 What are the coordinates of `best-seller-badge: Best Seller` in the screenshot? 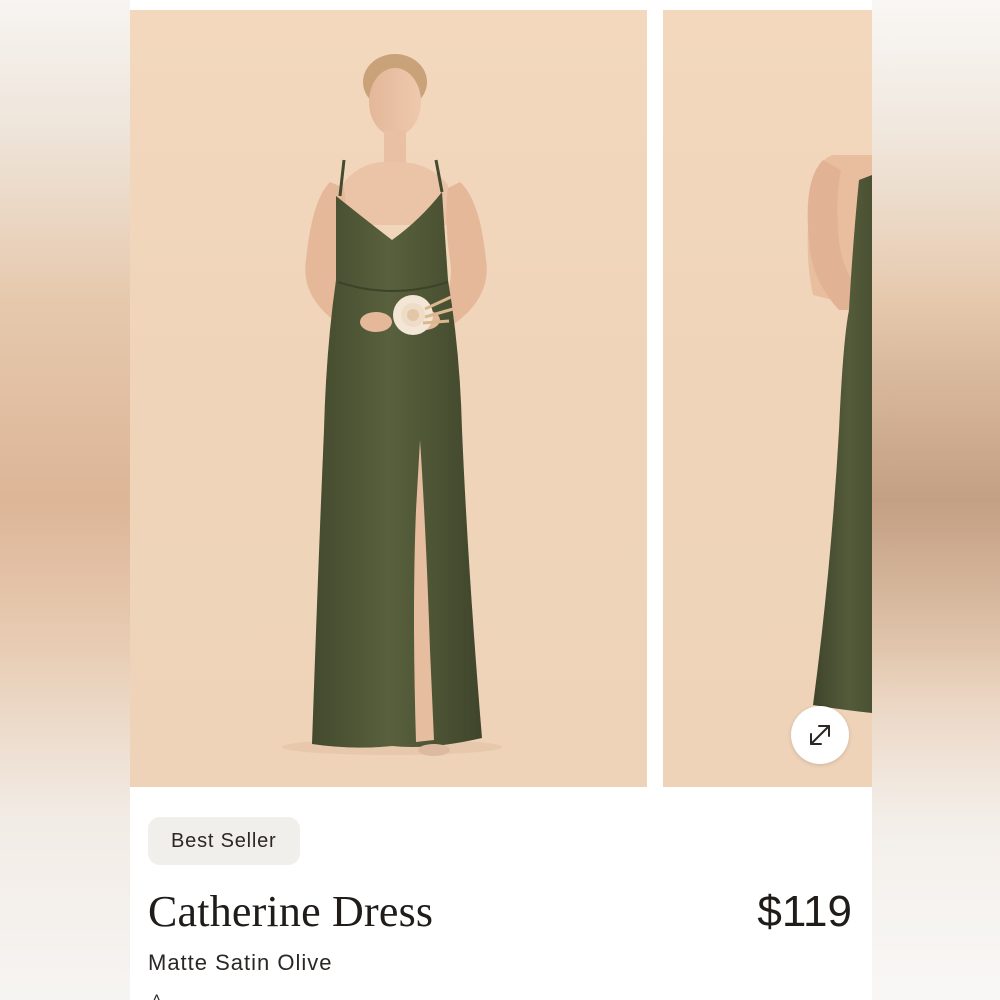 It's located at (224, 841).